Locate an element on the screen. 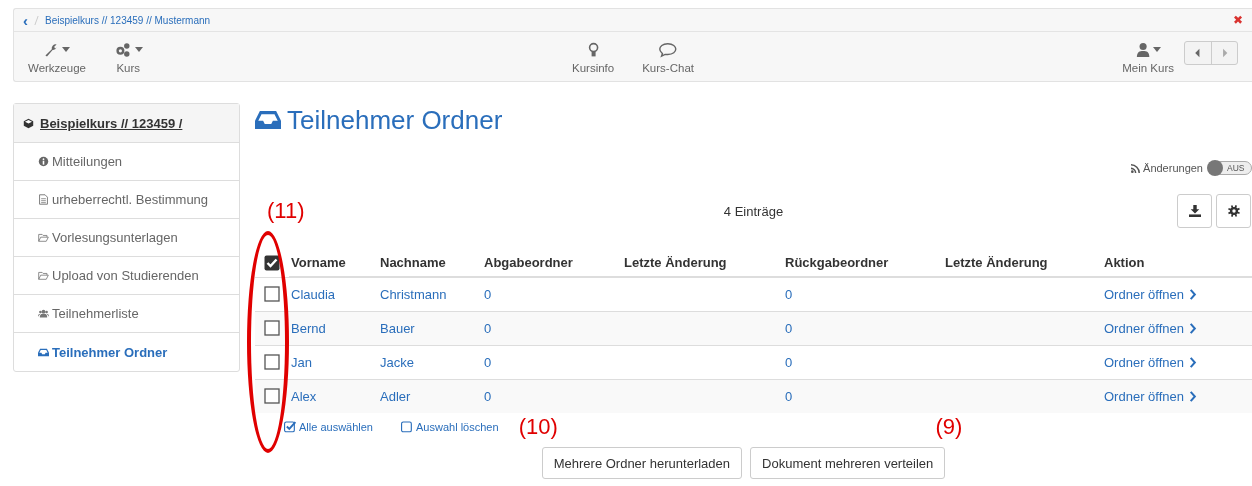 The width and height of the screenshot is (1252, 486). toolbar-button: Werkzeuge is located at coordinates (57, 57).